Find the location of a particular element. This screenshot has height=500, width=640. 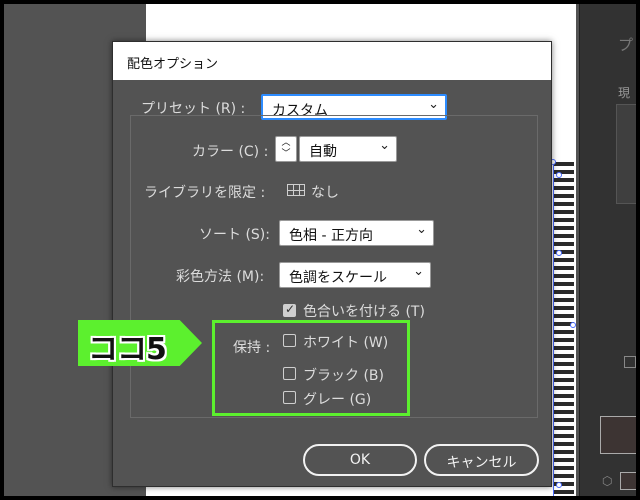

annotation-text: ココ5 is located at coordinates (127, 349).